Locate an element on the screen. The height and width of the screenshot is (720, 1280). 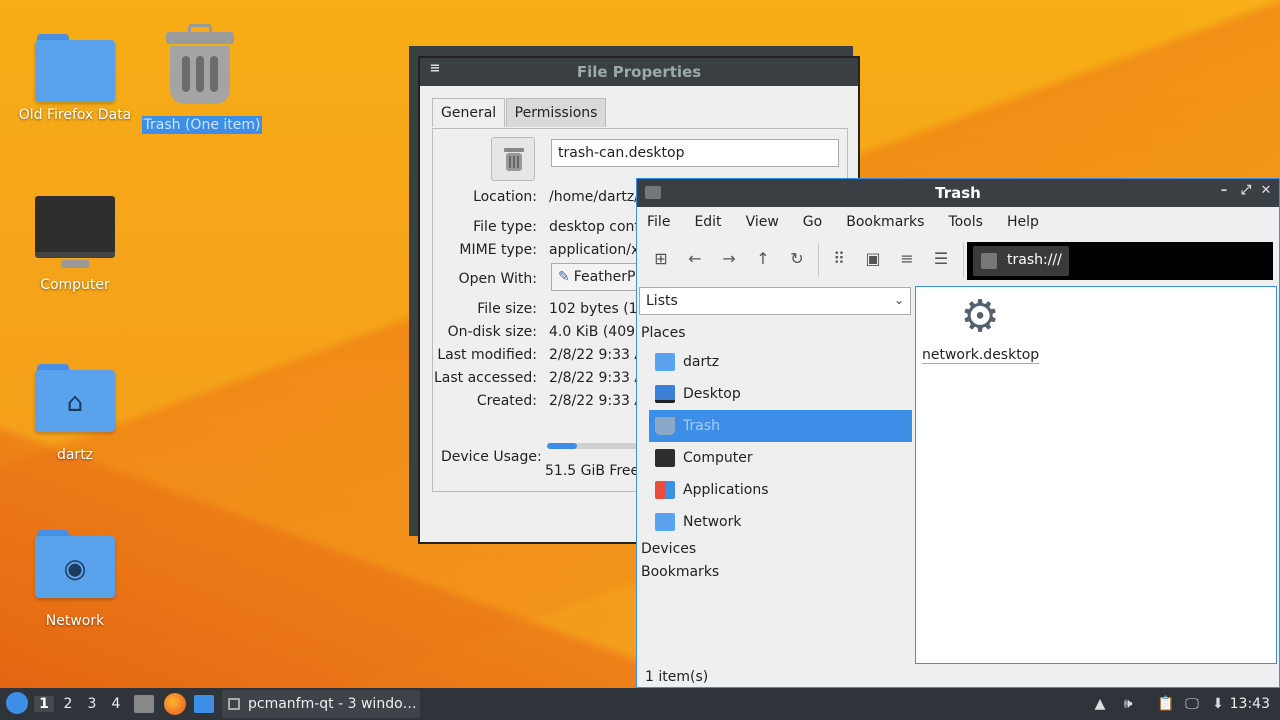
last-accessed-value: 2/8/22 9:33 A is located at coordinates (596, 378).